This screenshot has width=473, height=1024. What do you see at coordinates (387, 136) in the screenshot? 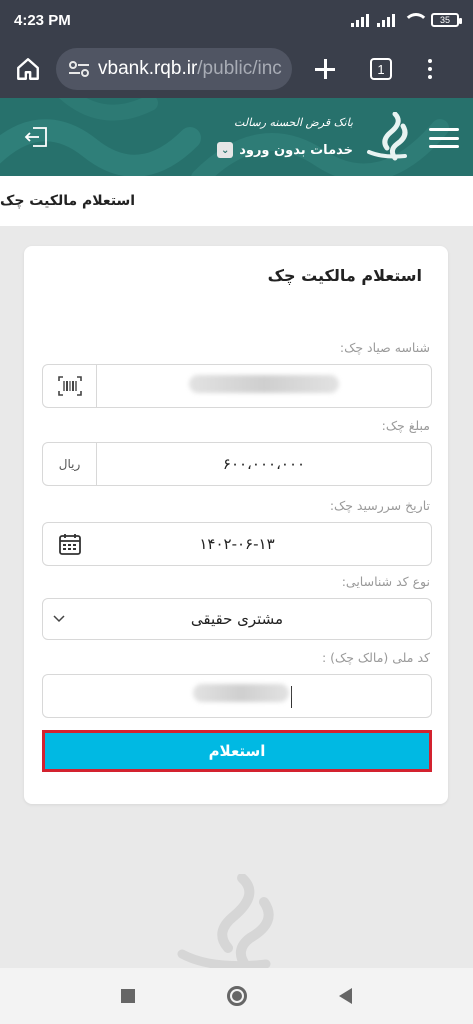
I see `bank-logo-icon` at bounding box center [387, 136].